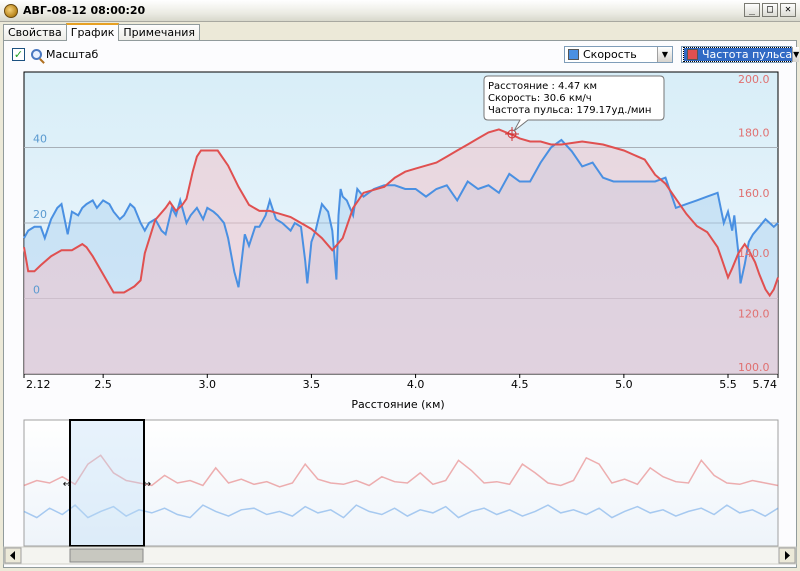 This screenshot has width=800, height=571. Describe the element at coordinates (208, 384) in the screenshot. I see `x-tick-label: 3.0` at that location.